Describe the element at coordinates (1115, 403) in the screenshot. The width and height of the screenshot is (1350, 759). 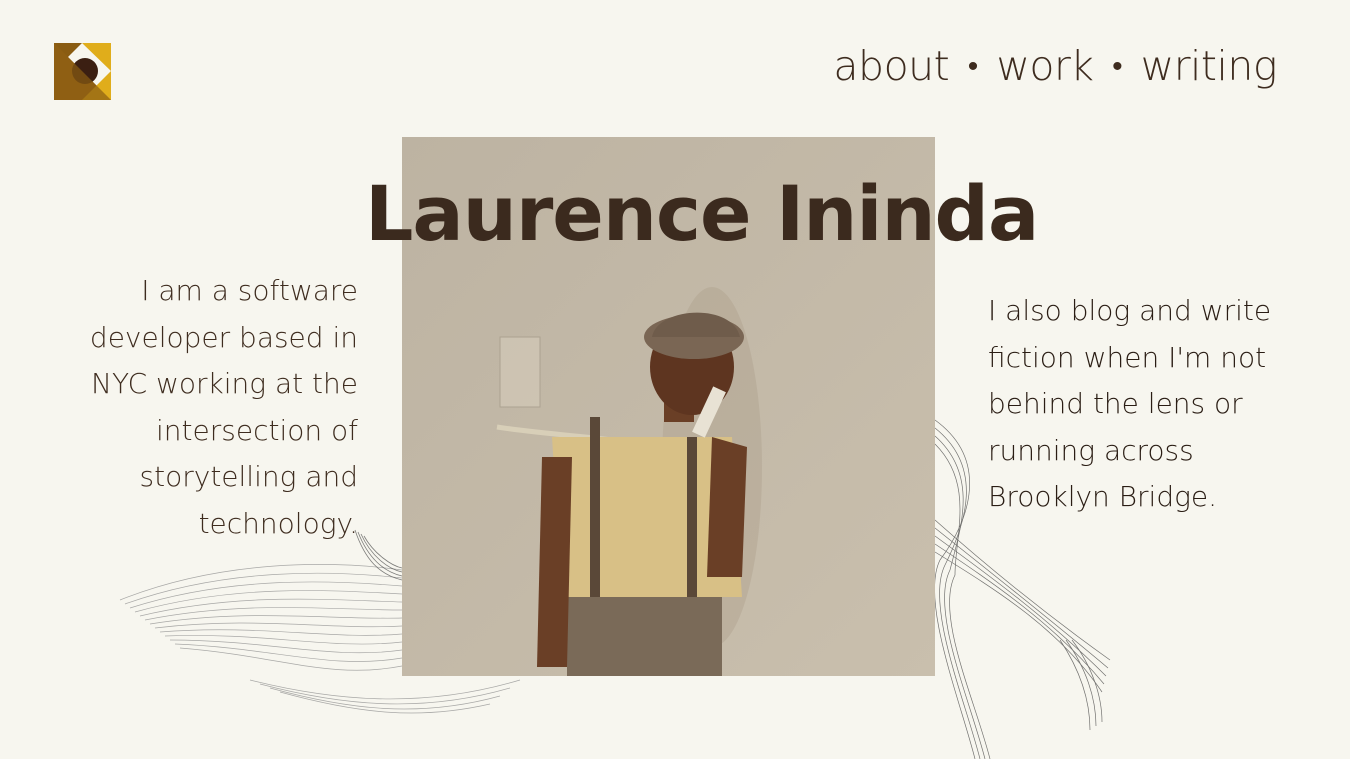
I see `bio-line: behind the lens or` at that location.